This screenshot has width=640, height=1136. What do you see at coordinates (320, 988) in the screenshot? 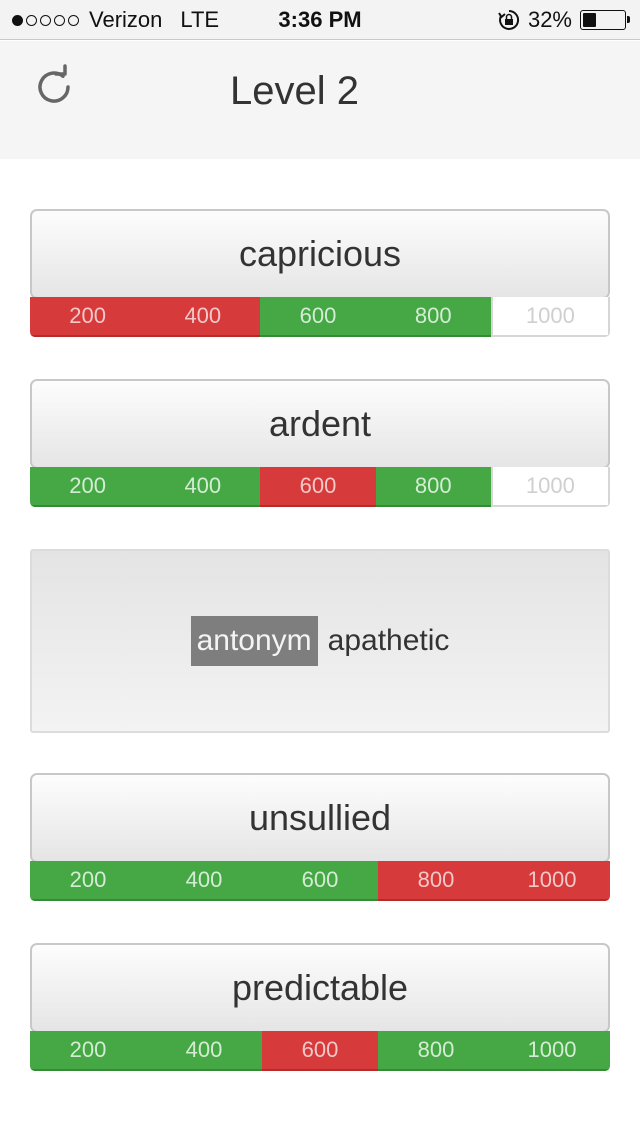
I see `word-button: predictable` at bounding box center [320, 988].